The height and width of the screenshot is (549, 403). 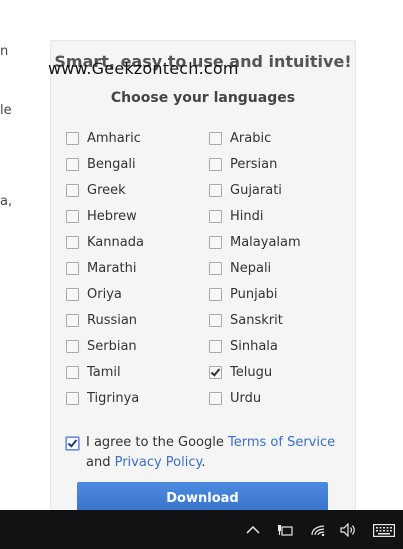 What do you see at coordinates (203, 462) in the screenshot?
I see `agreement-suffix: .` at bounding box center [203, 462].